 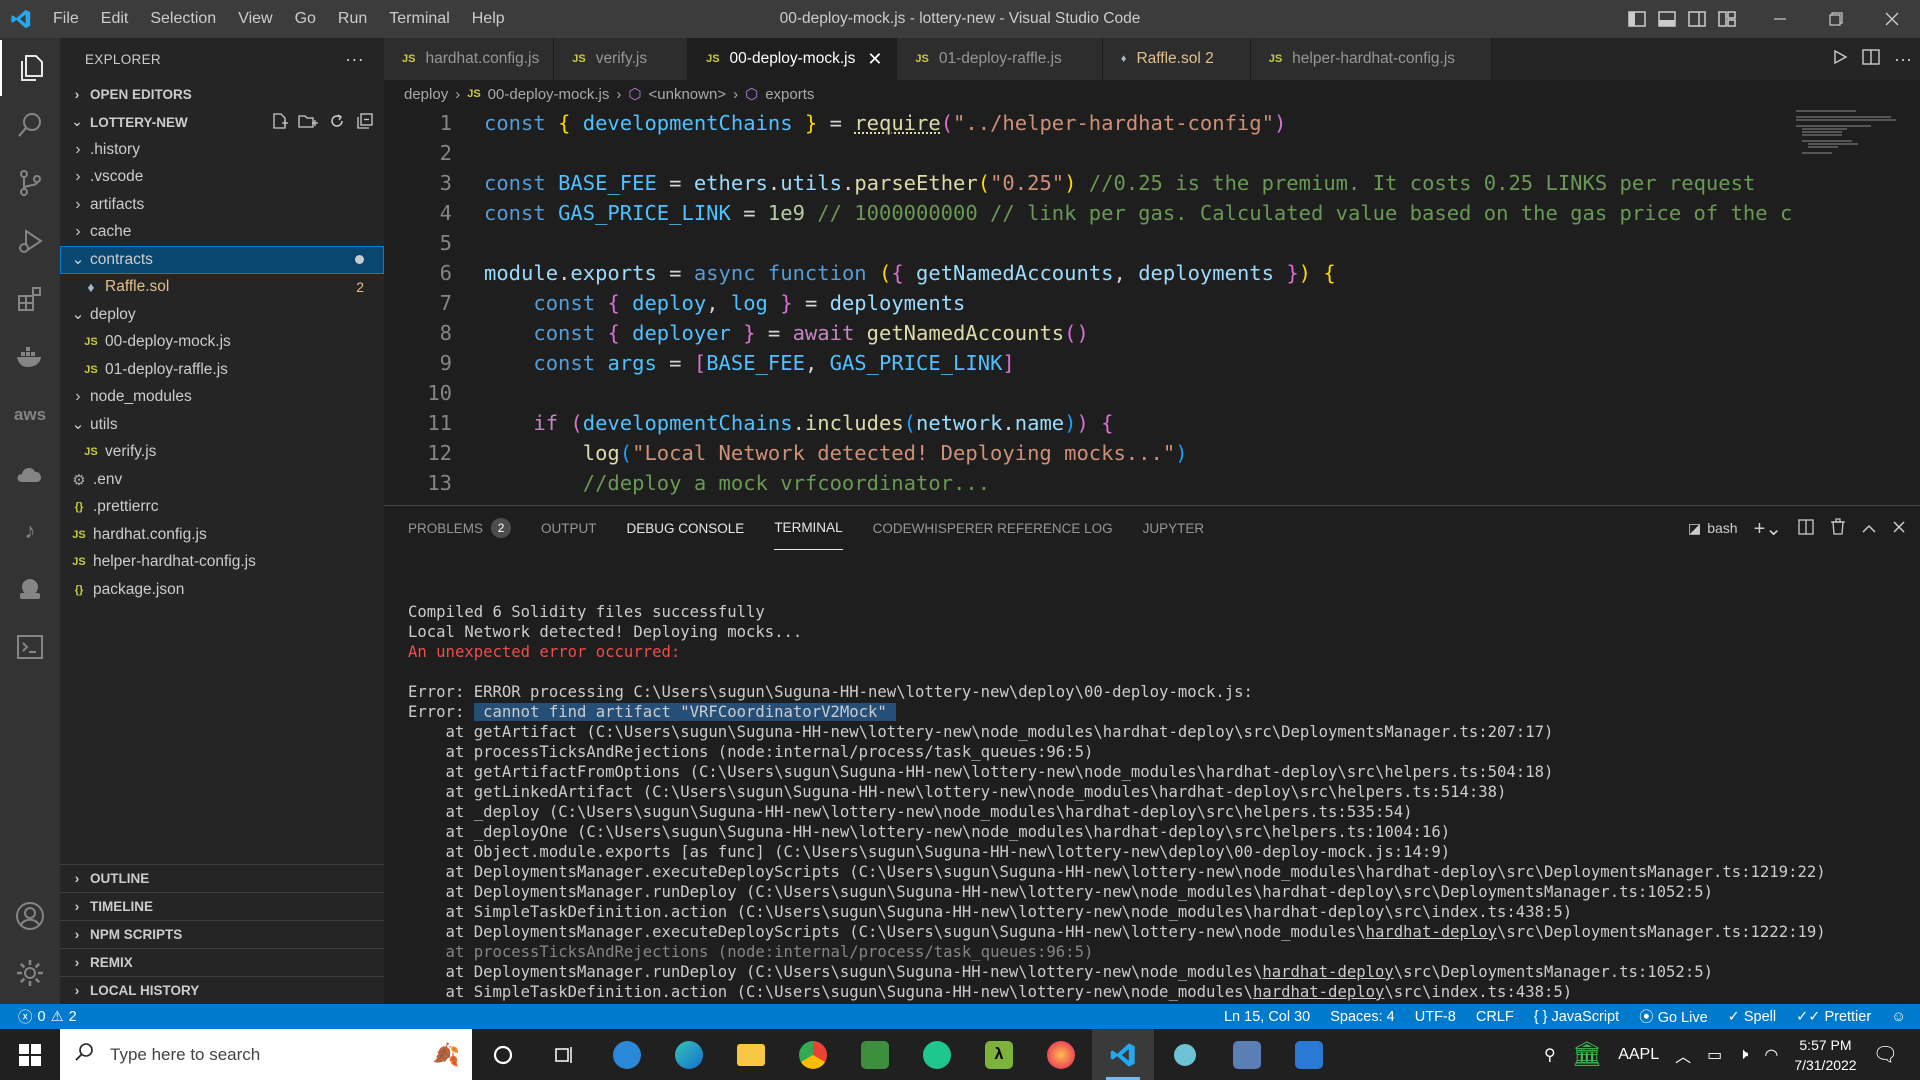 What do you see at coordinates (793, 59) in the screenshot?
I see `tab-00-deploy-mock: JS 00-deploy-mock.js ✕` at bounding box center [793, 59].